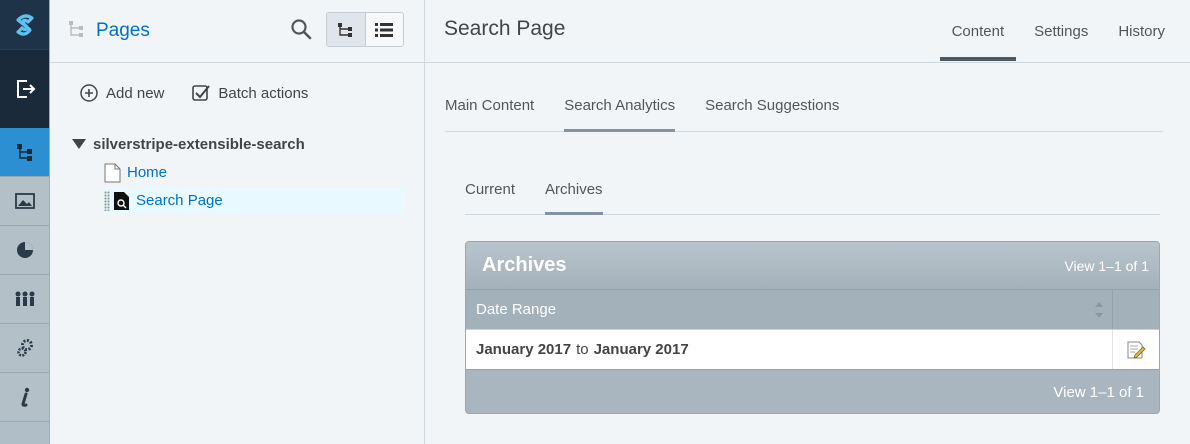  Describe the element at coordinates (147, 172) in the screenshot. I see `tree-node-label: Home` at that location.